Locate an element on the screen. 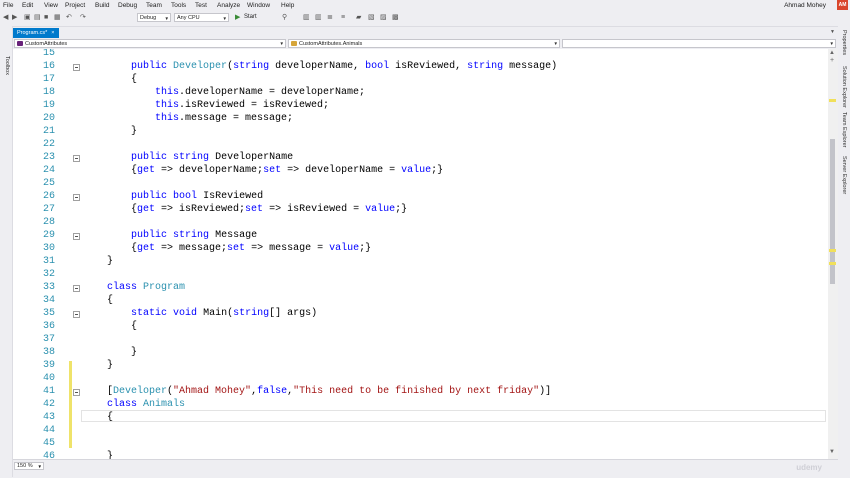  user-name: Ahmad Mohey is located at coordinates (805, 5).